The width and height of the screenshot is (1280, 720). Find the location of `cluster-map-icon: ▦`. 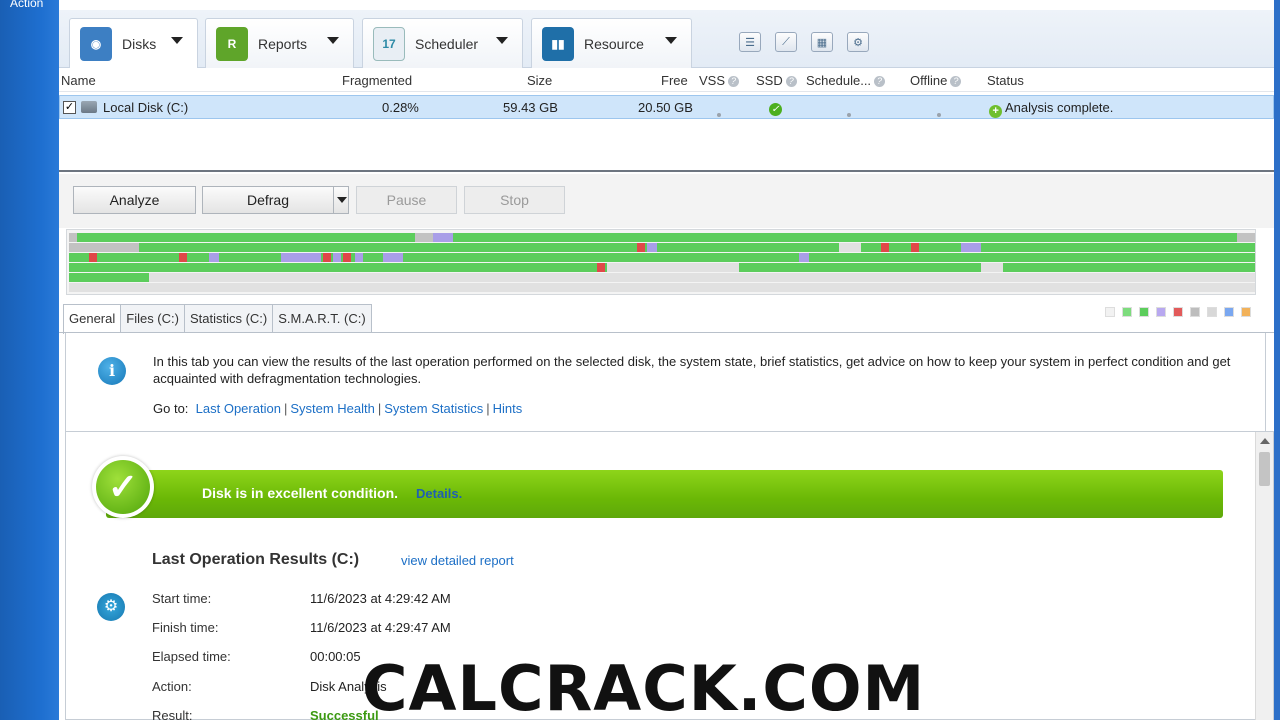

cluster-map-icon: ▦ is located at coordinates (822, 42).